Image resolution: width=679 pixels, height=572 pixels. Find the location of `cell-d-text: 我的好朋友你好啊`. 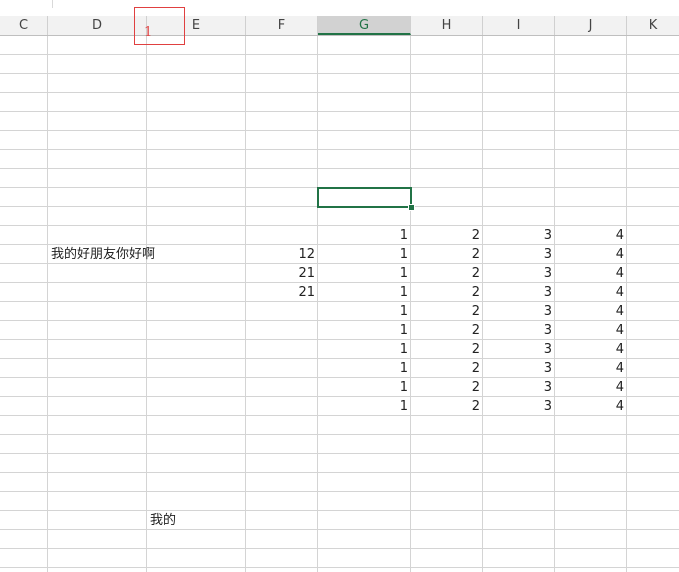

cell-d-text: 我的好朋友你好啊 is located at coordinates (148, 254).